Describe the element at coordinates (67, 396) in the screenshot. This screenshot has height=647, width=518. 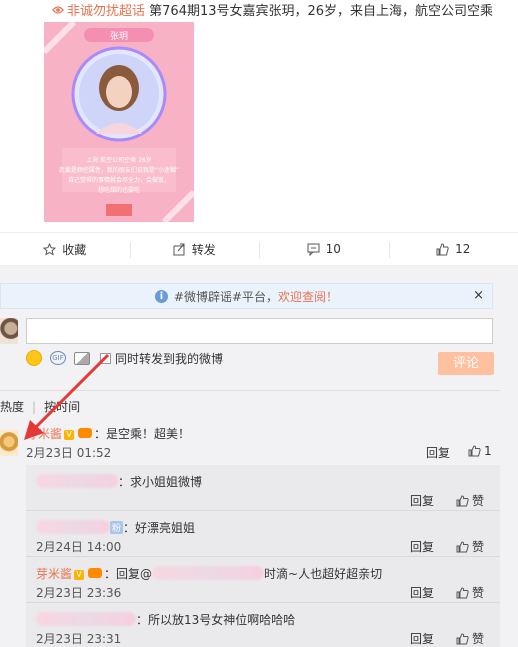
I see `annotation-arrow-icon` at that location.